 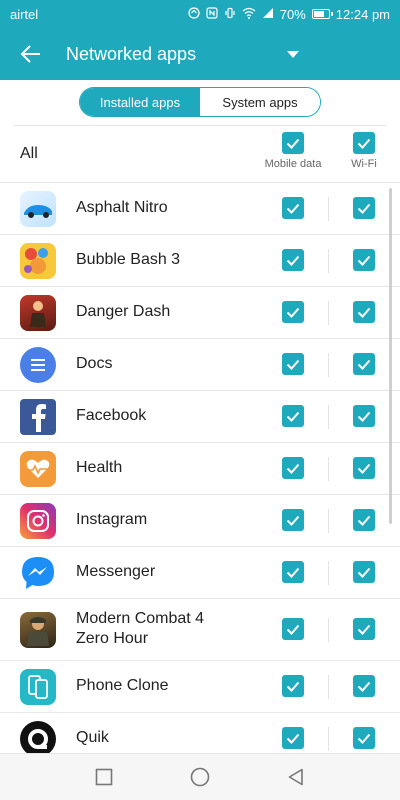 What do you see at coordinates (38, 630) in the screenshot?
I see `modern-combat-app-icon` at bounding box center [38, 630].